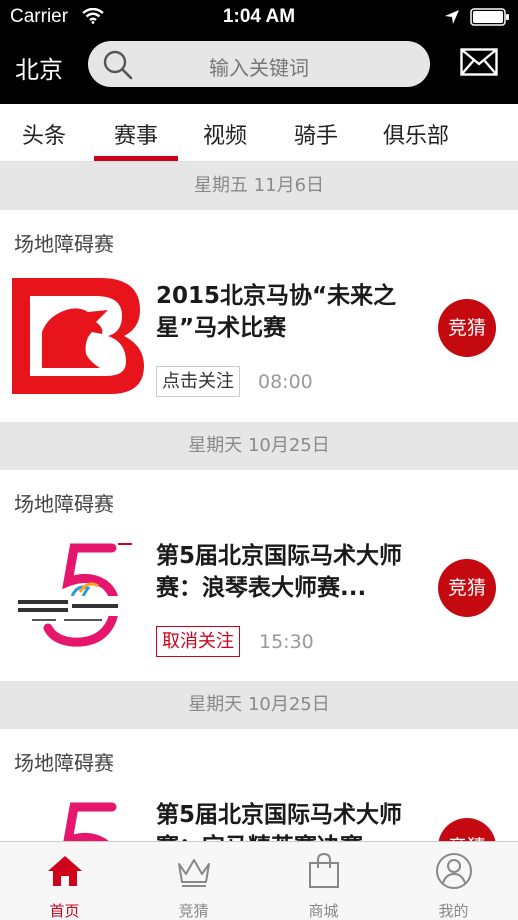  I want to click on tabbar-home: 首页, so click(64, 881).